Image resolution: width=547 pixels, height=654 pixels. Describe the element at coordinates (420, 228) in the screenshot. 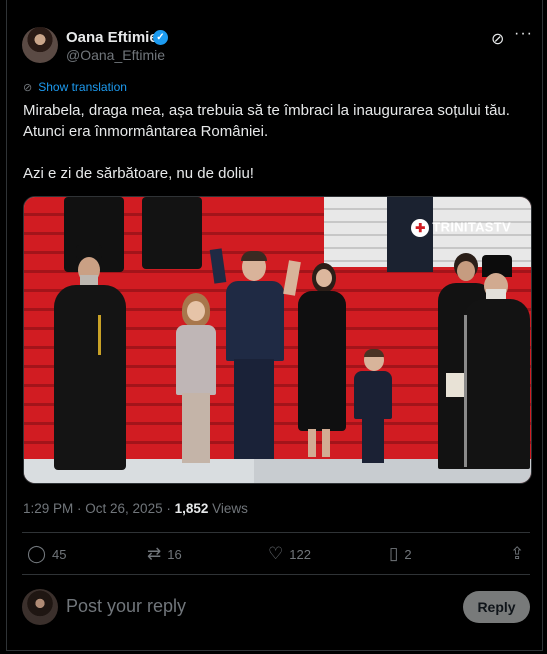

I see `watermark-icon: ✚` at that location.